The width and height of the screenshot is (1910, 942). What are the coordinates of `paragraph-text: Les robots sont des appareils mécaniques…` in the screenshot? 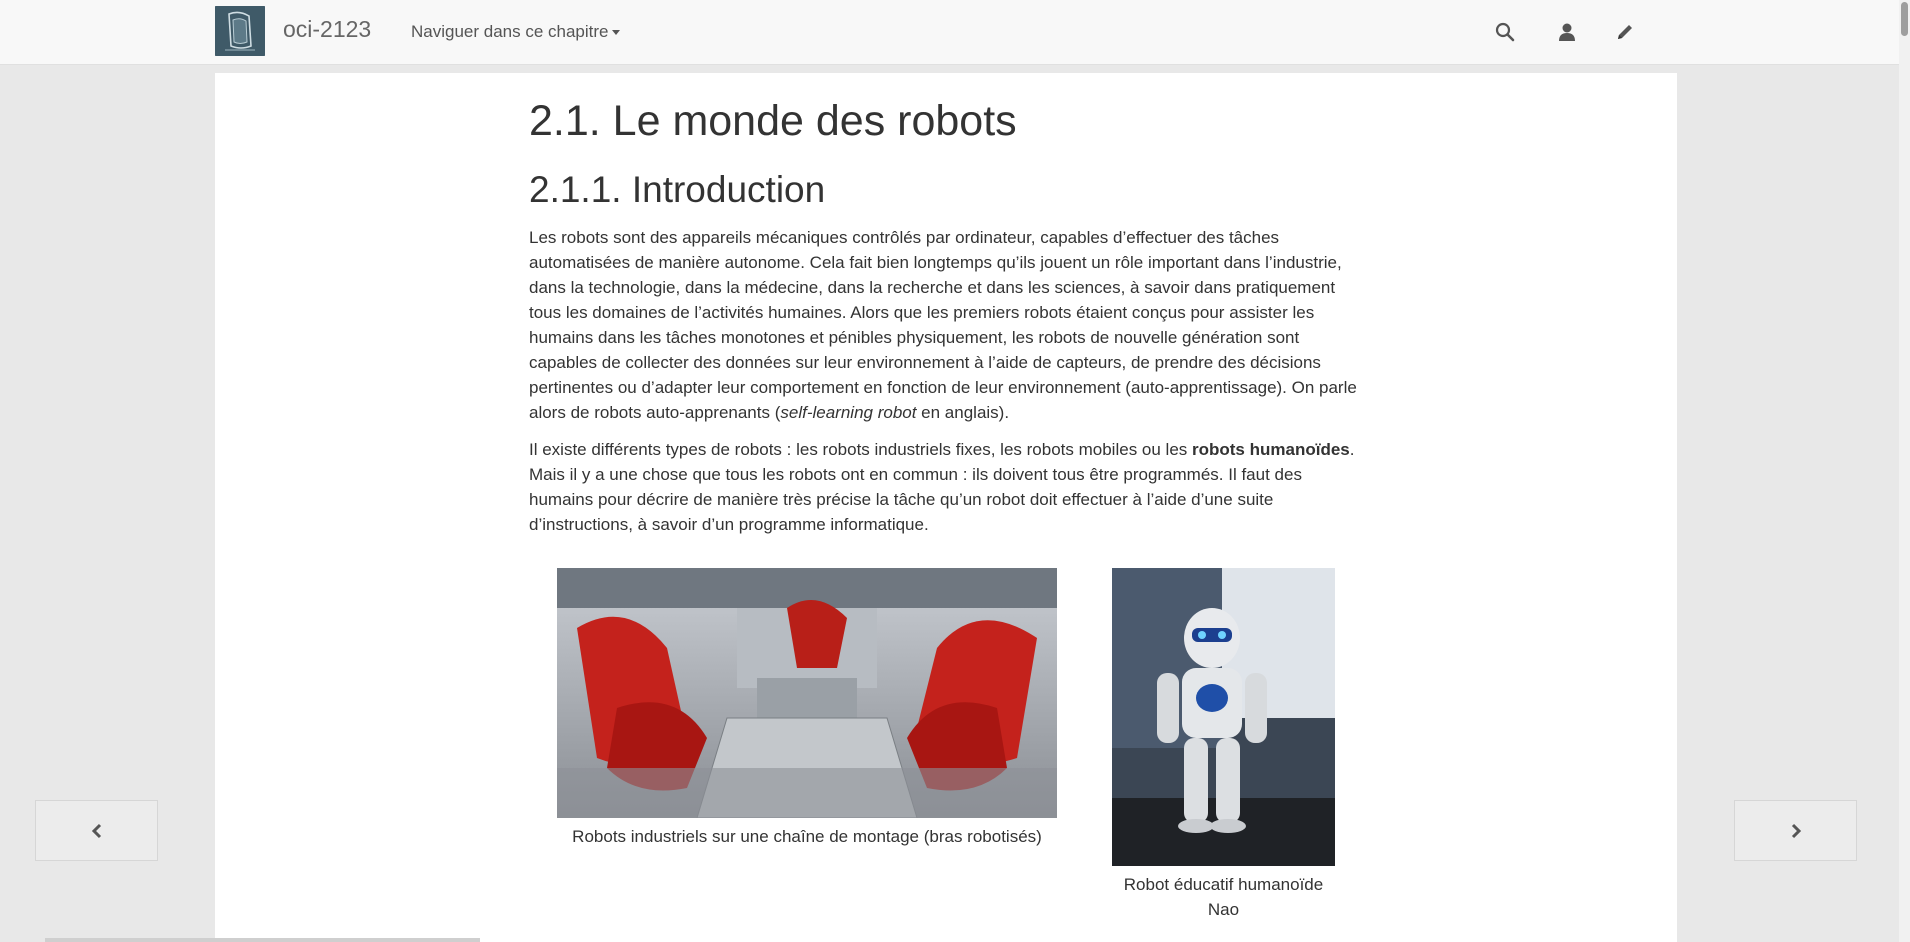 It's located at (943, 325).